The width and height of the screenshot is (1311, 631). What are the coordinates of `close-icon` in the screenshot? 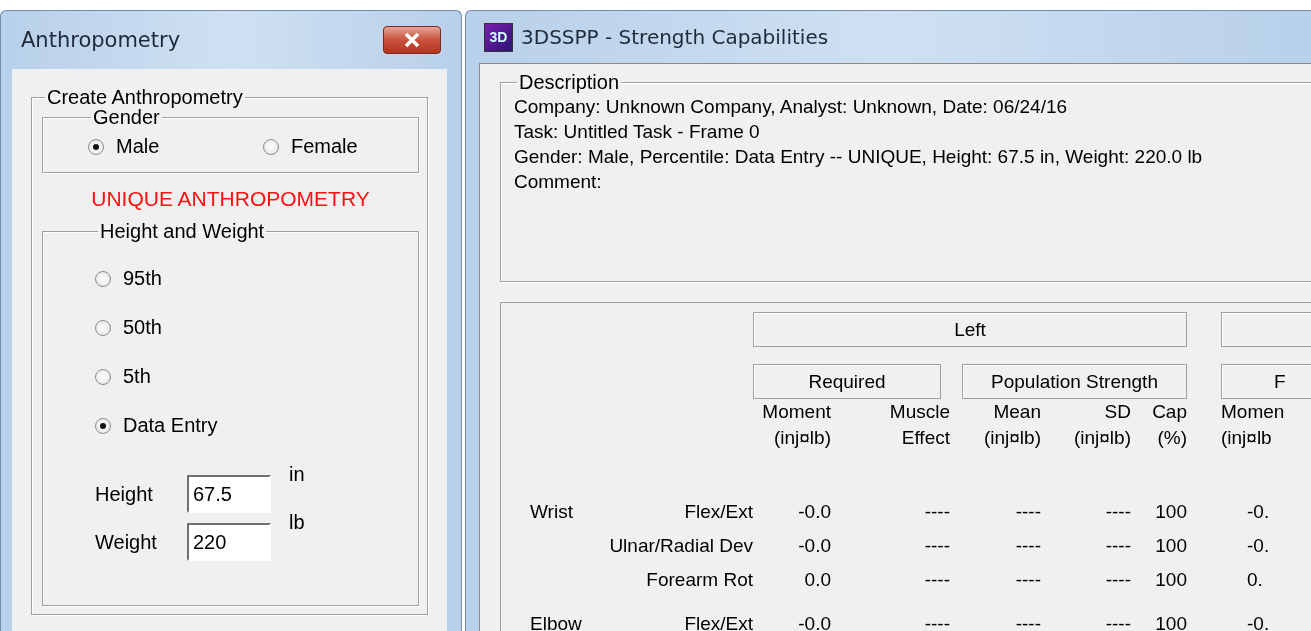 It's located at (412, 40).